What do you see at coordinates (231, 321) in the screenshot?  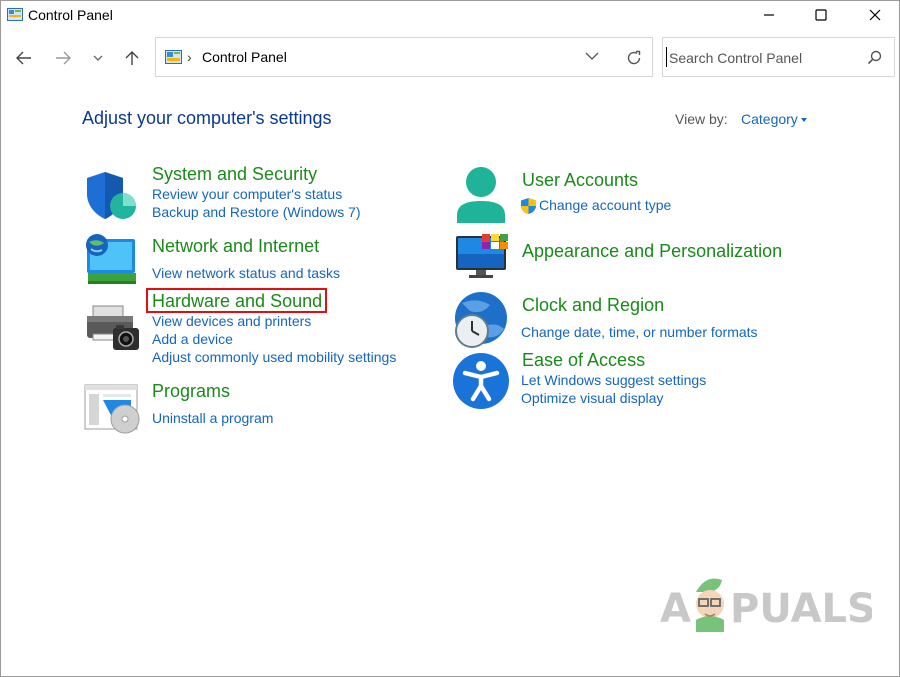 I see `link-view-devices-and-printers: View devices and printers` at bounding box center [231, 321].